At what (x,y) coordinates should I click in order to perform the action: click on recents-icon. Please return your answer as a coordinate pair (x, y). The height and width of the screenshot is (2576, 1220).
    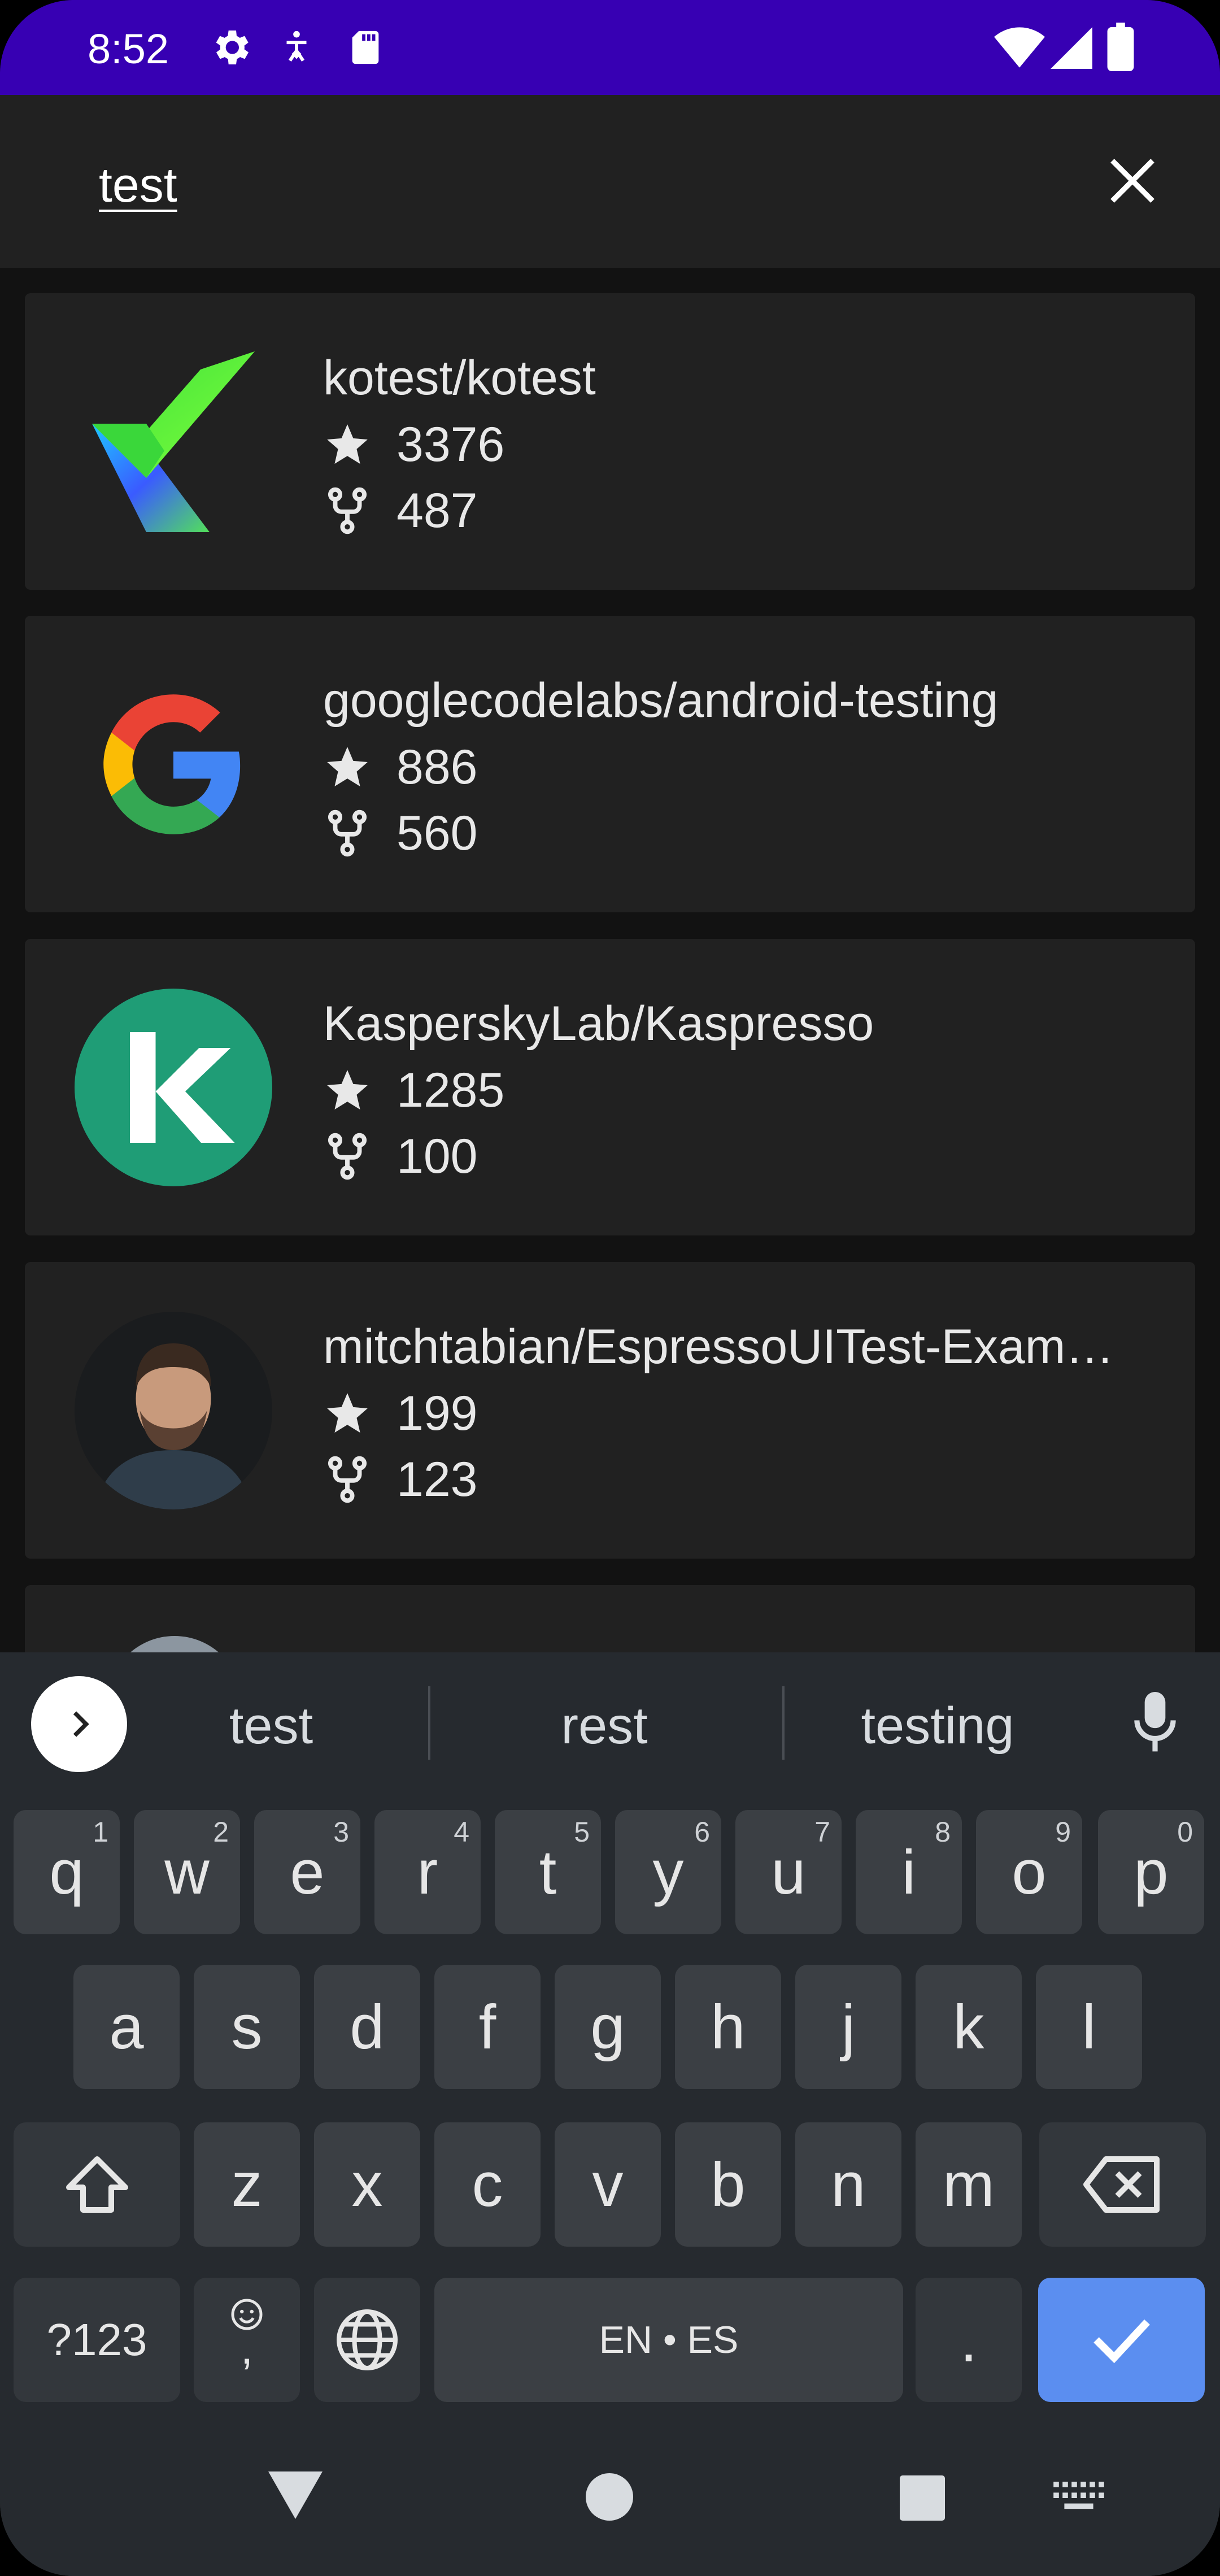
    Looking at the image, I should click on (922, 2498).